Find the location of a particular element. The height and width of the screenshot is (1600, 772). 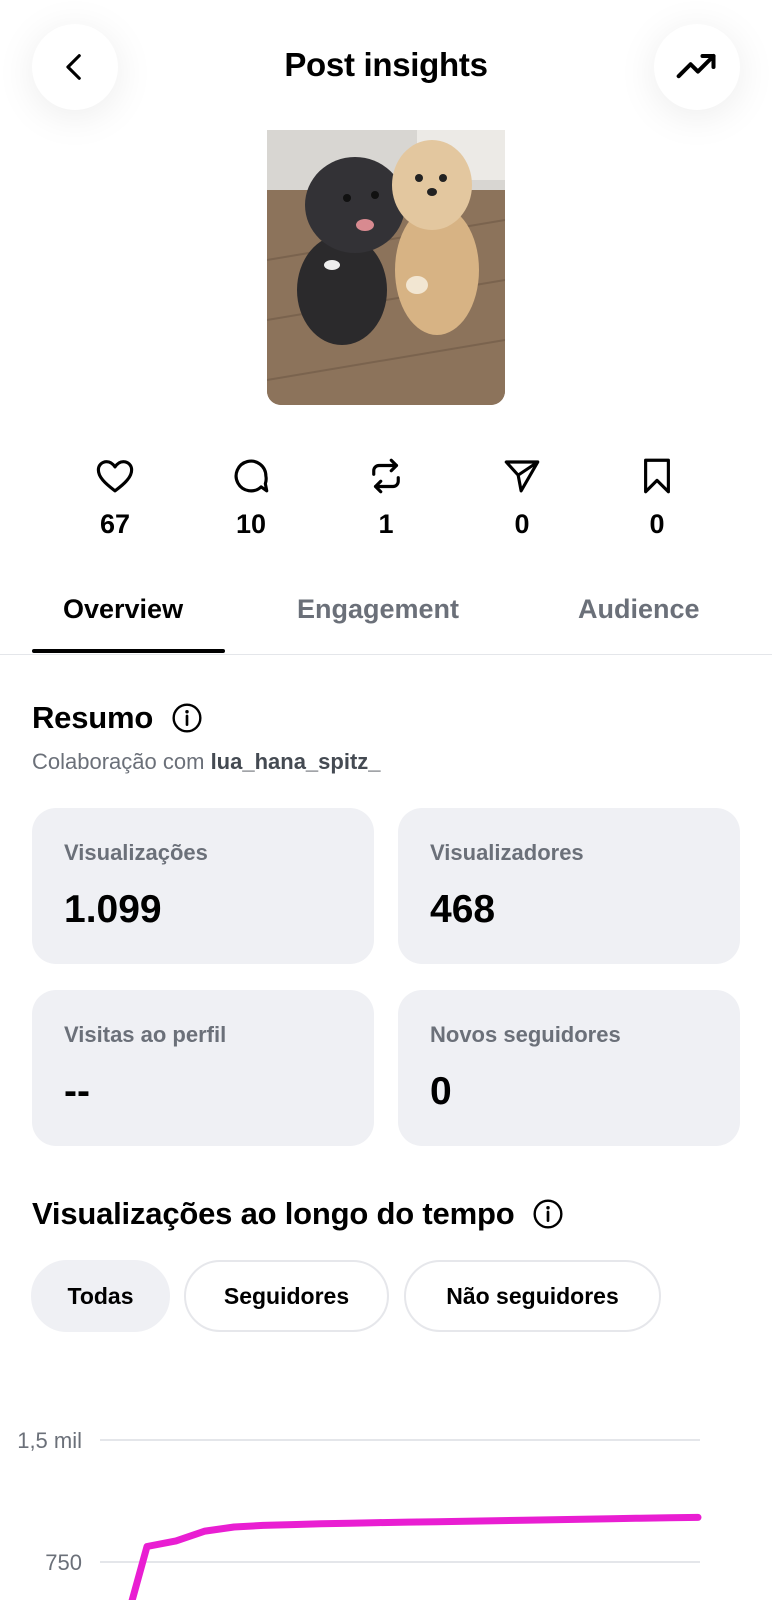

y-tick-label: 750 is located at coordinates (63, 1562).